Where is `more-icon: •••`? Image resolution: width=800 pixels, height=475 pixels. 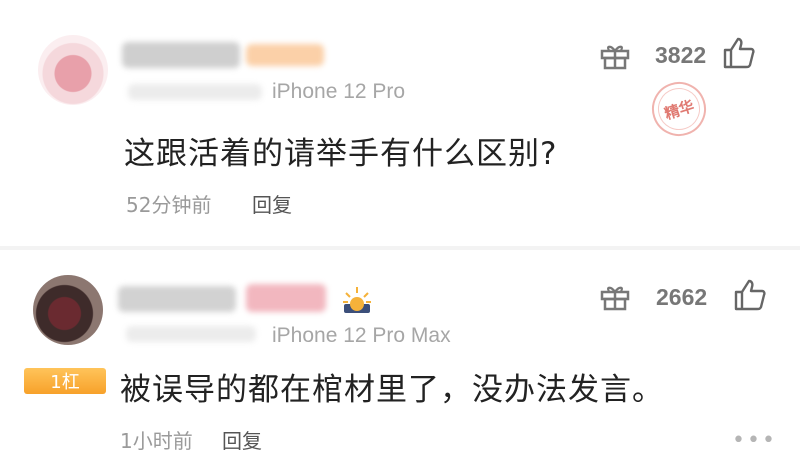 more-icon: ••• is located at coordinates (754, 440).